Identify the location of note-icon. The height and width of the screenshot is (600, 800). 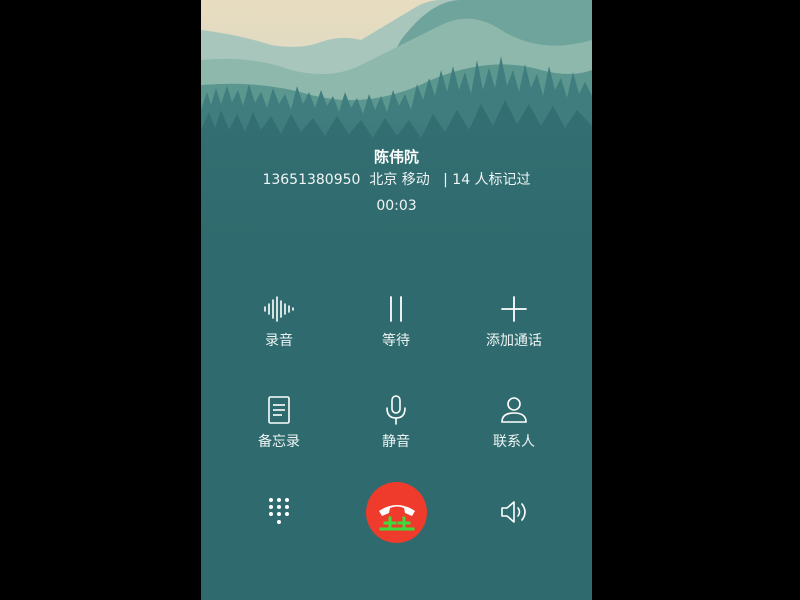
(279, 410).